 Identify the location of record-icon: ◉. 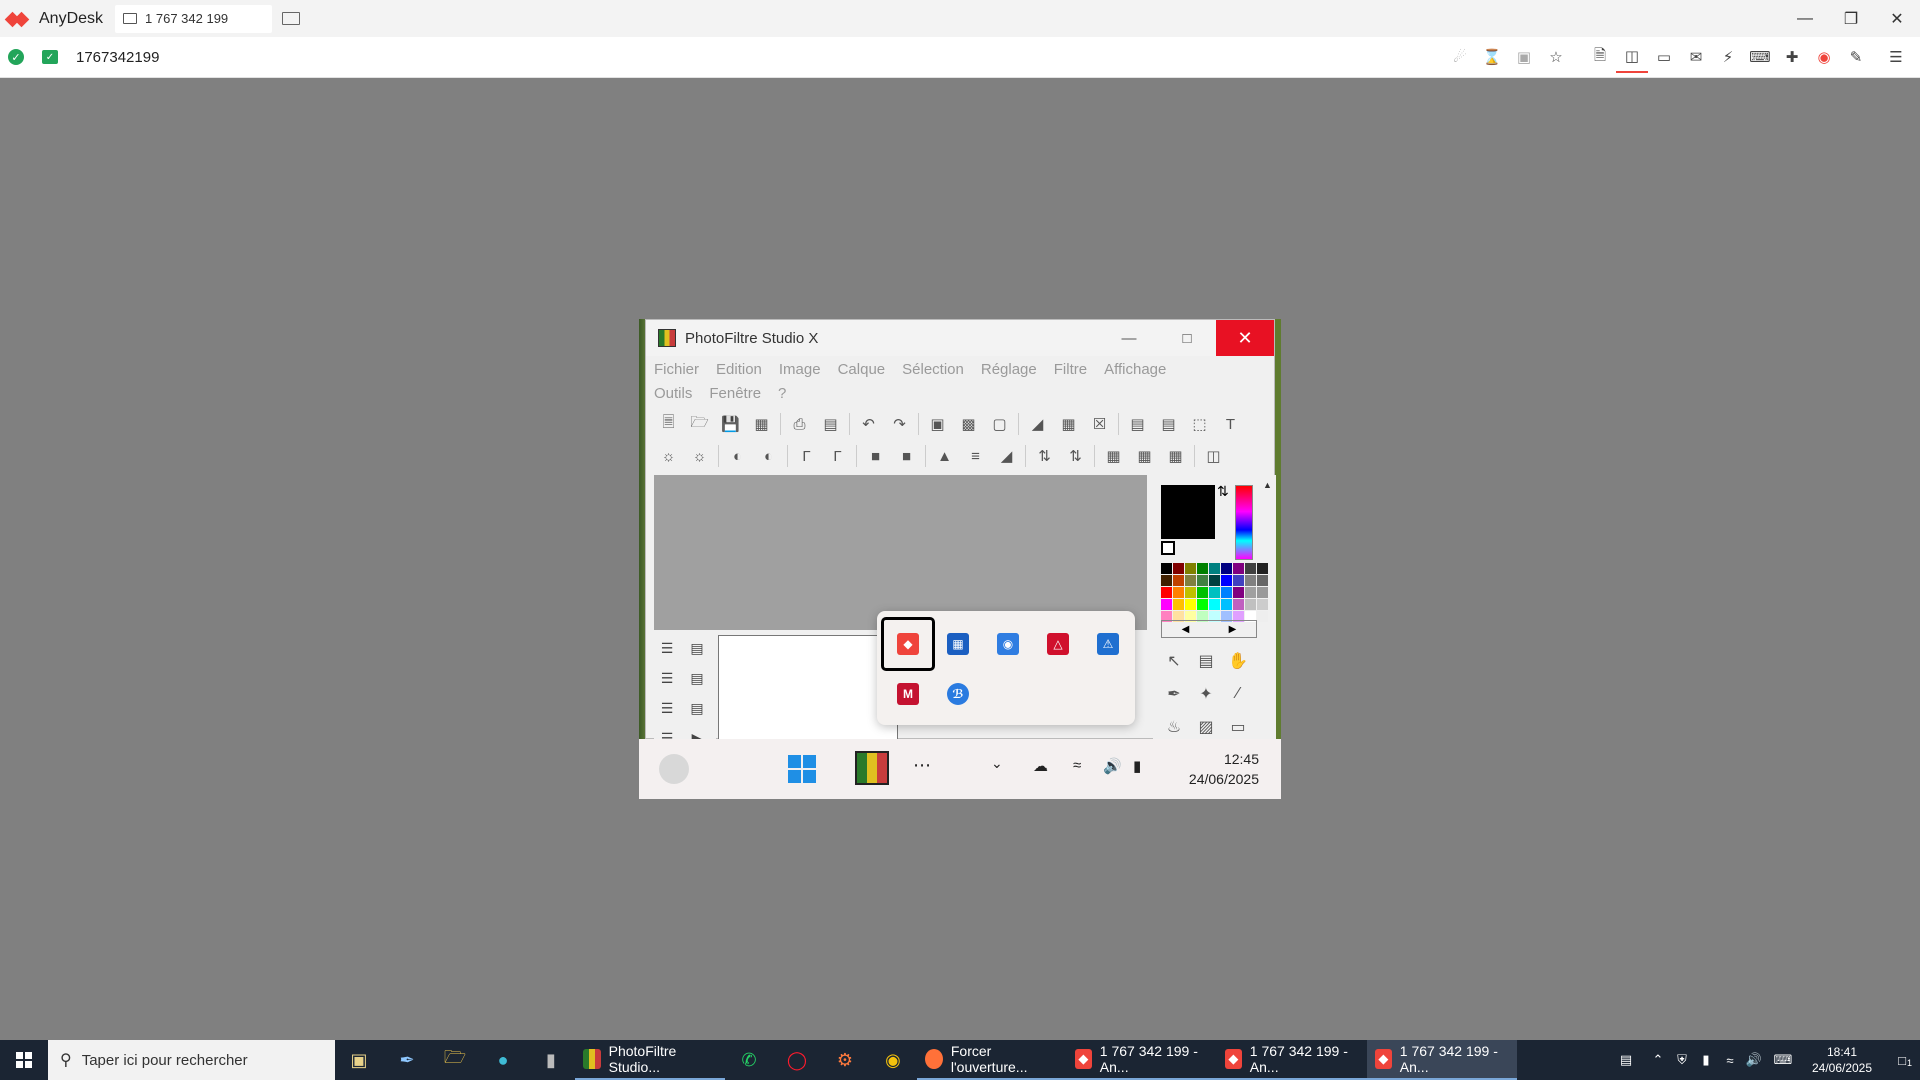
(1824, 57).